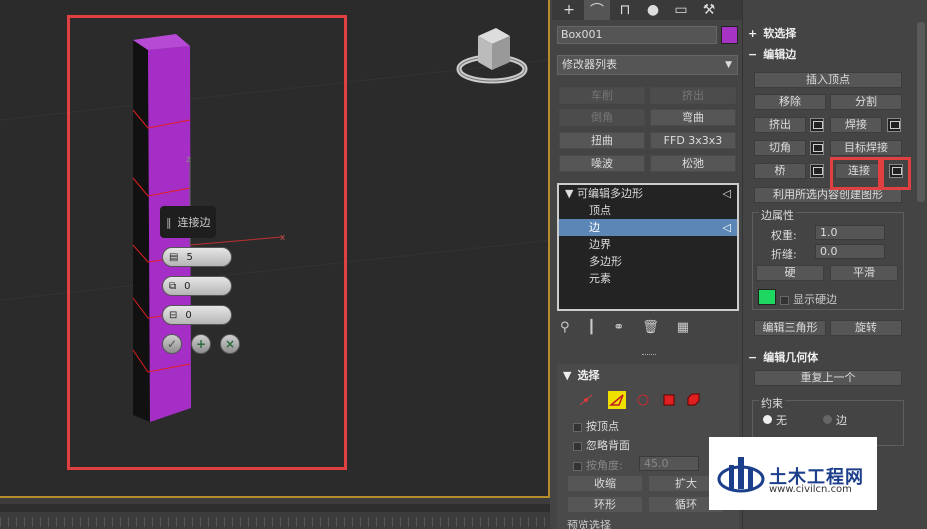 The image size is (927, 529). What do you see at coordinates (492, 59) in the screenshot?
I see `viewcube-icon` at bounding box center [492, 59].